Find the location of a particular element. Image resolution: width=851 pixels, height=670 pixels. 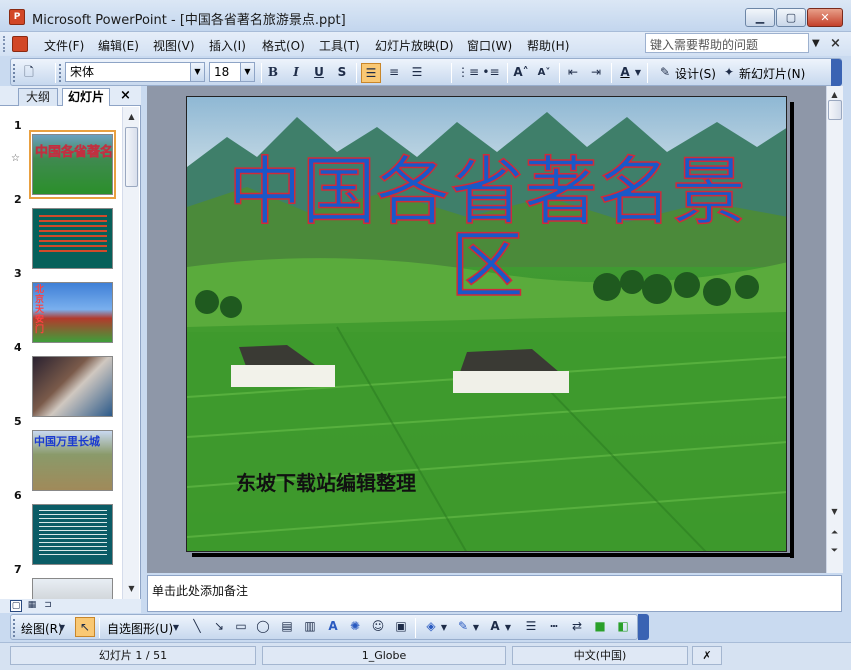

help-dropdown-icon: ▼ is located at coordinates (816, 43).